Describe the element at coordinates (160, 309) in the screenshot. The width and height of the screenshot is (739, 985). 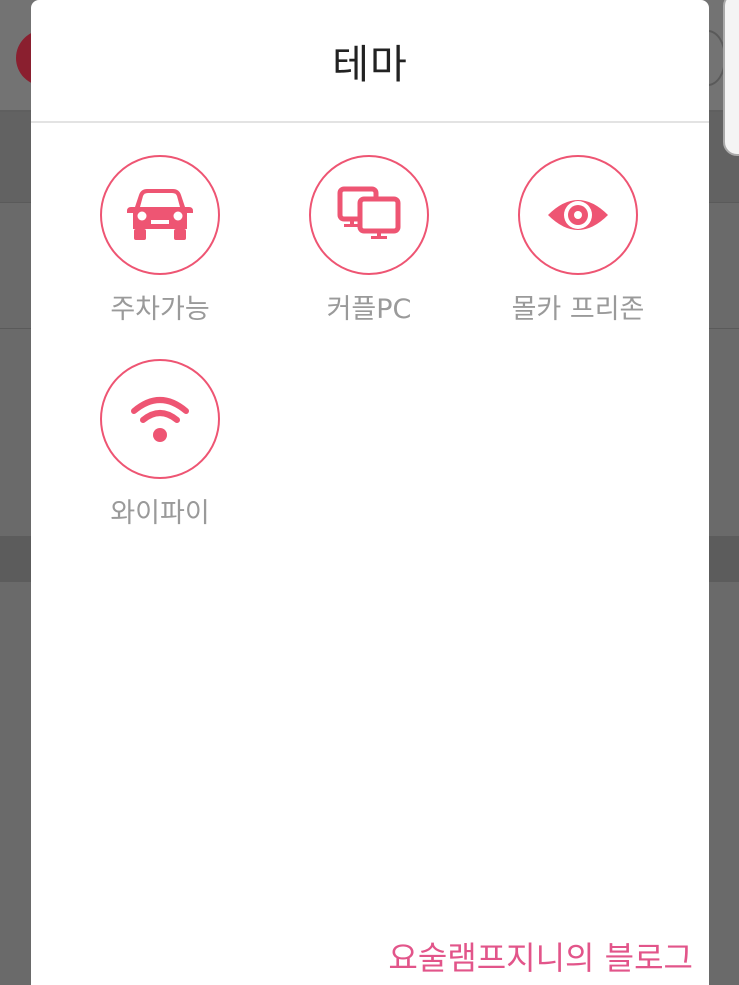
I see `theme-label: 주차가능` at that location.